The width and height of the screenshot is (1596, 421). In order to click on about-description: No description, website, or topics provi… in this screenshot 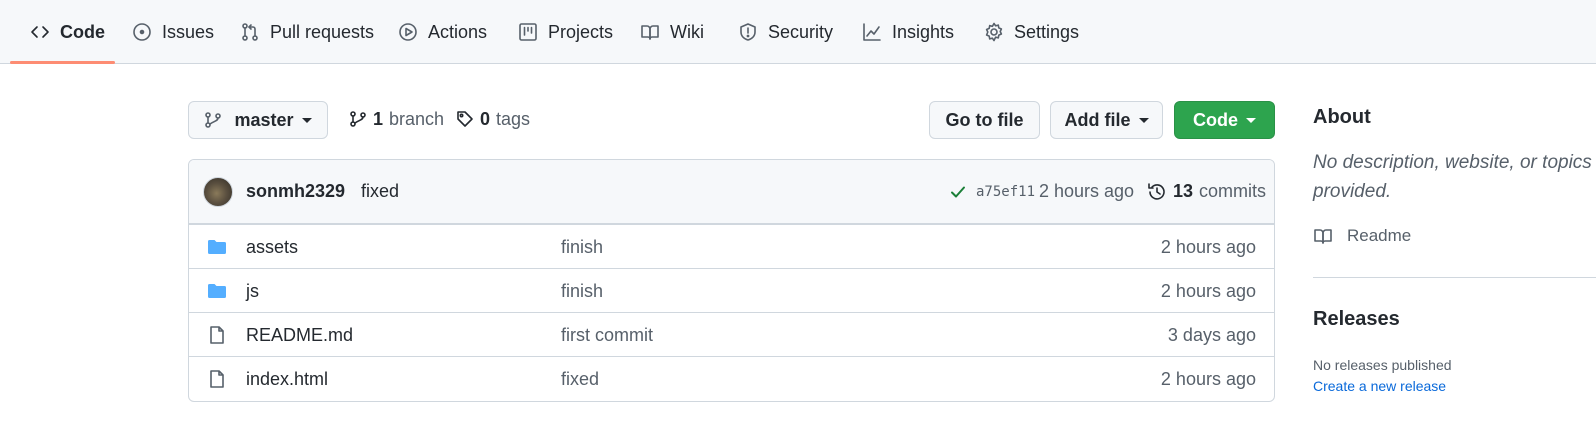, I will do `click(1452, 177)`.